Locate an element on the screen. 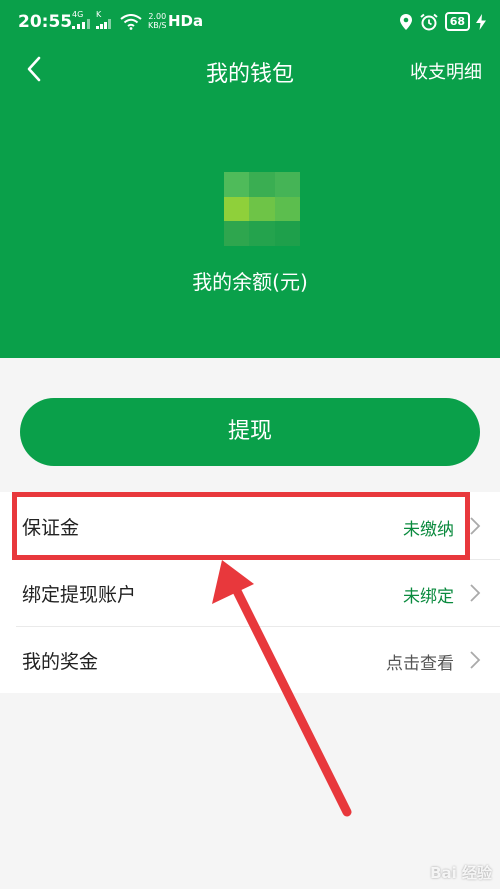  hd-indicator: HDa is located at coordinates (186, 21).